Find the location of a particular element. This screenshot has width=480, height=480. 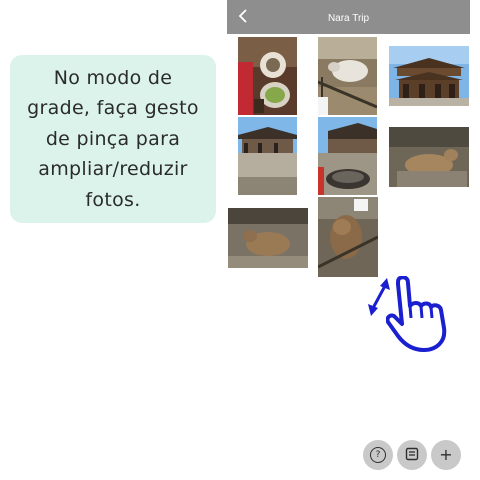

tooltip-line: fotos. is located at coordinates (113, 199).